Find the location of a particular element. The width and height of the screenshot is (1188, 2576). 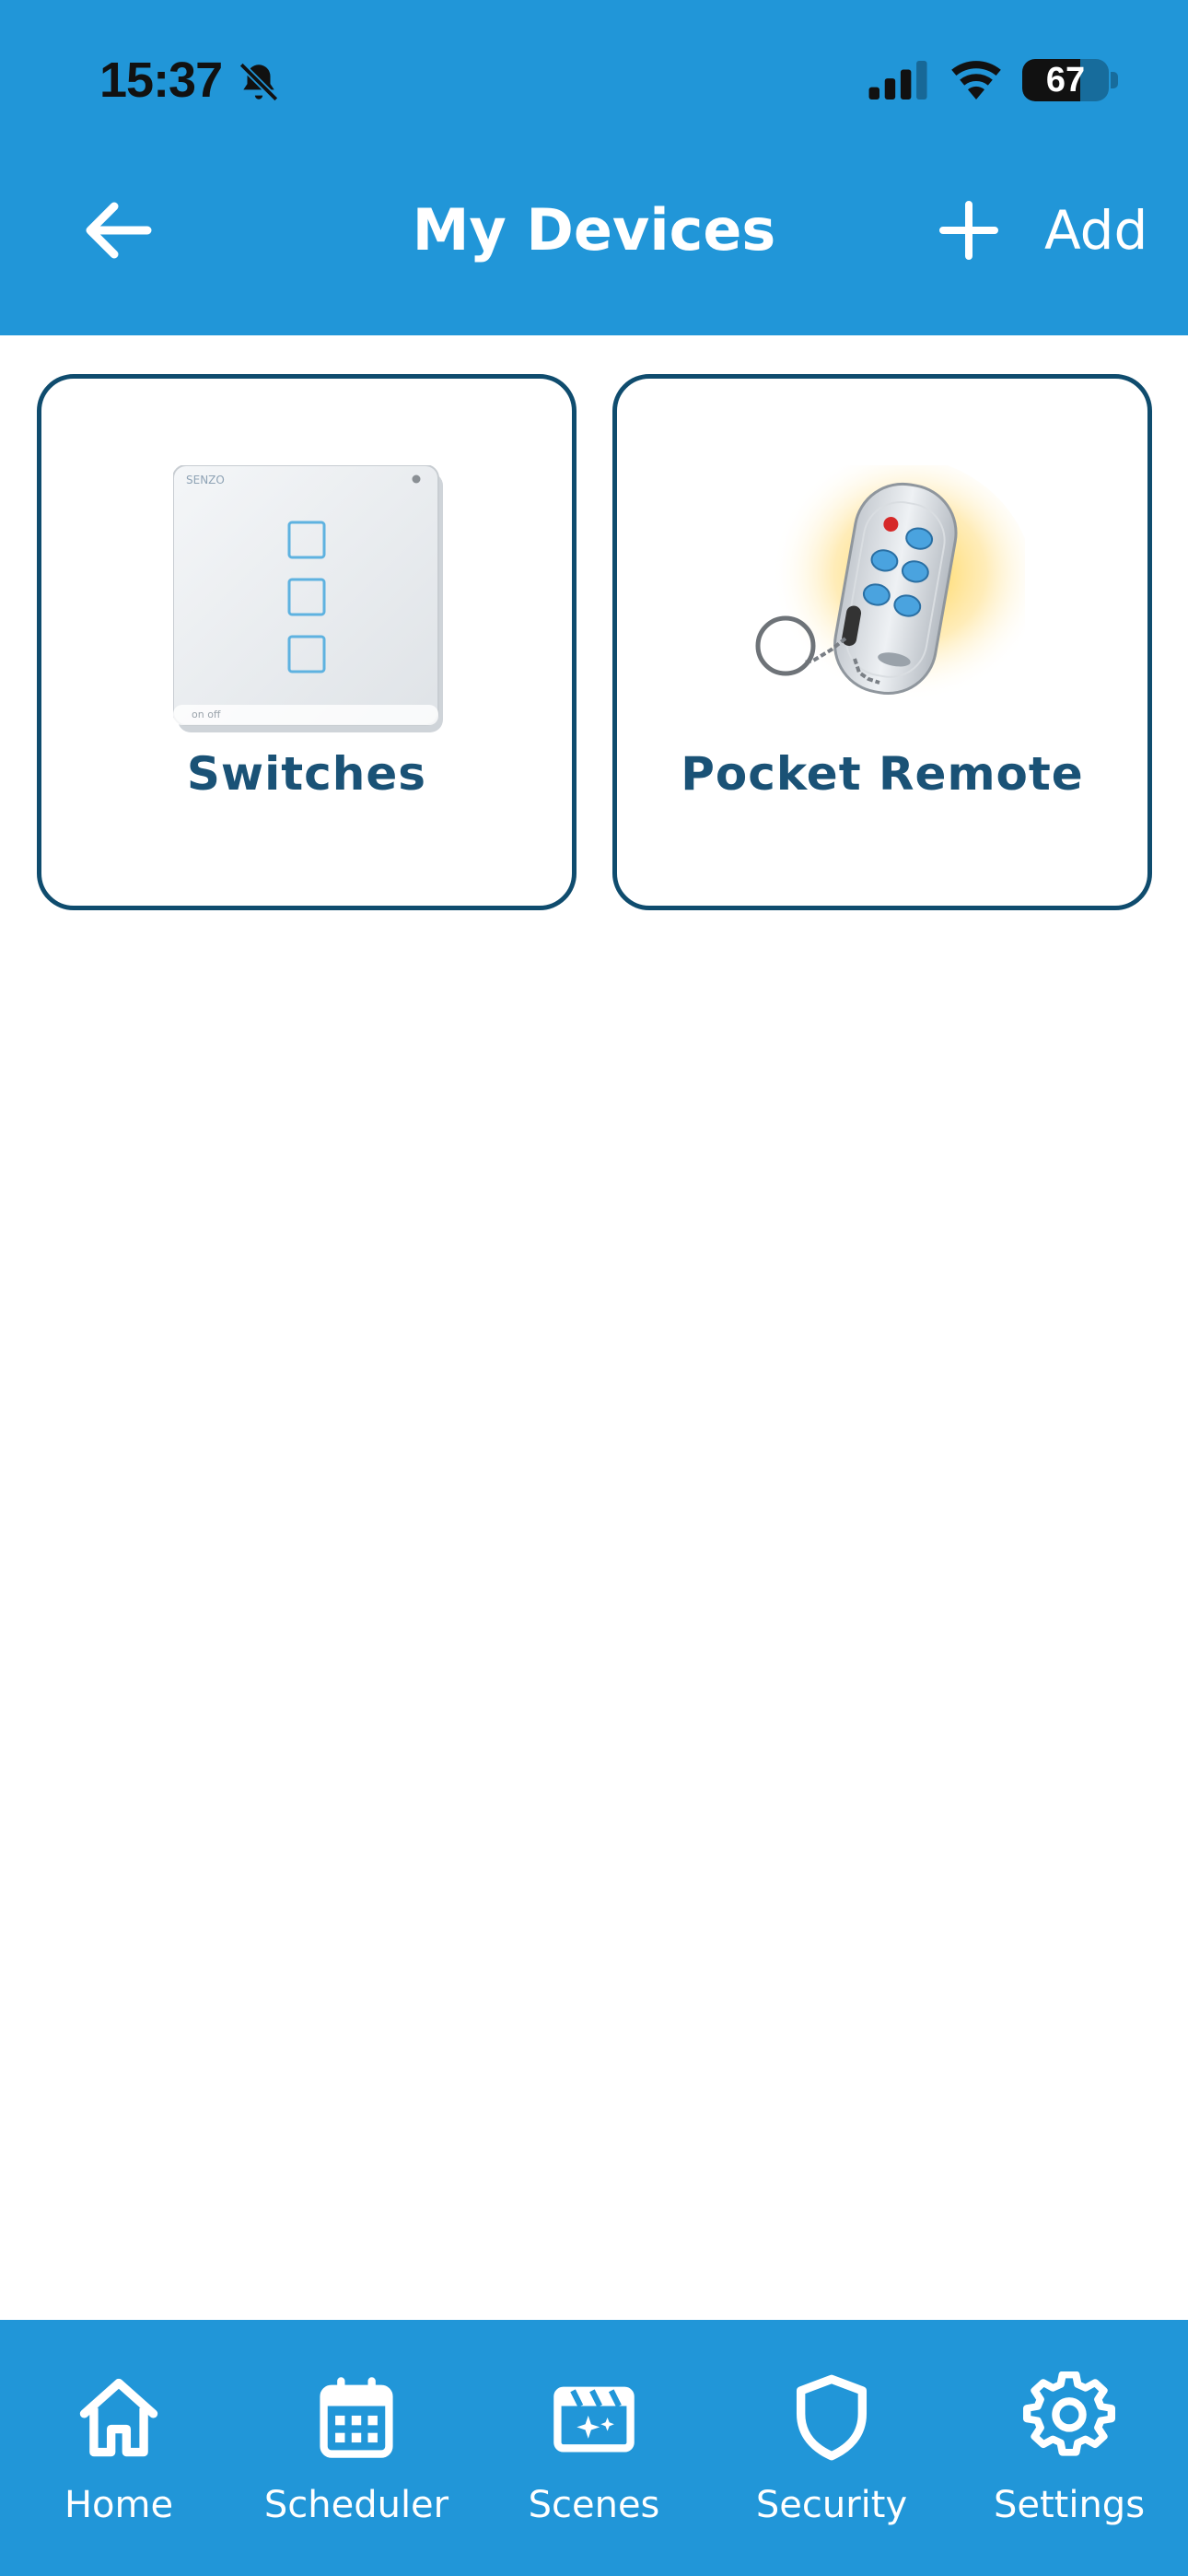

calendar-icon is located at coordinates (356, 2417).